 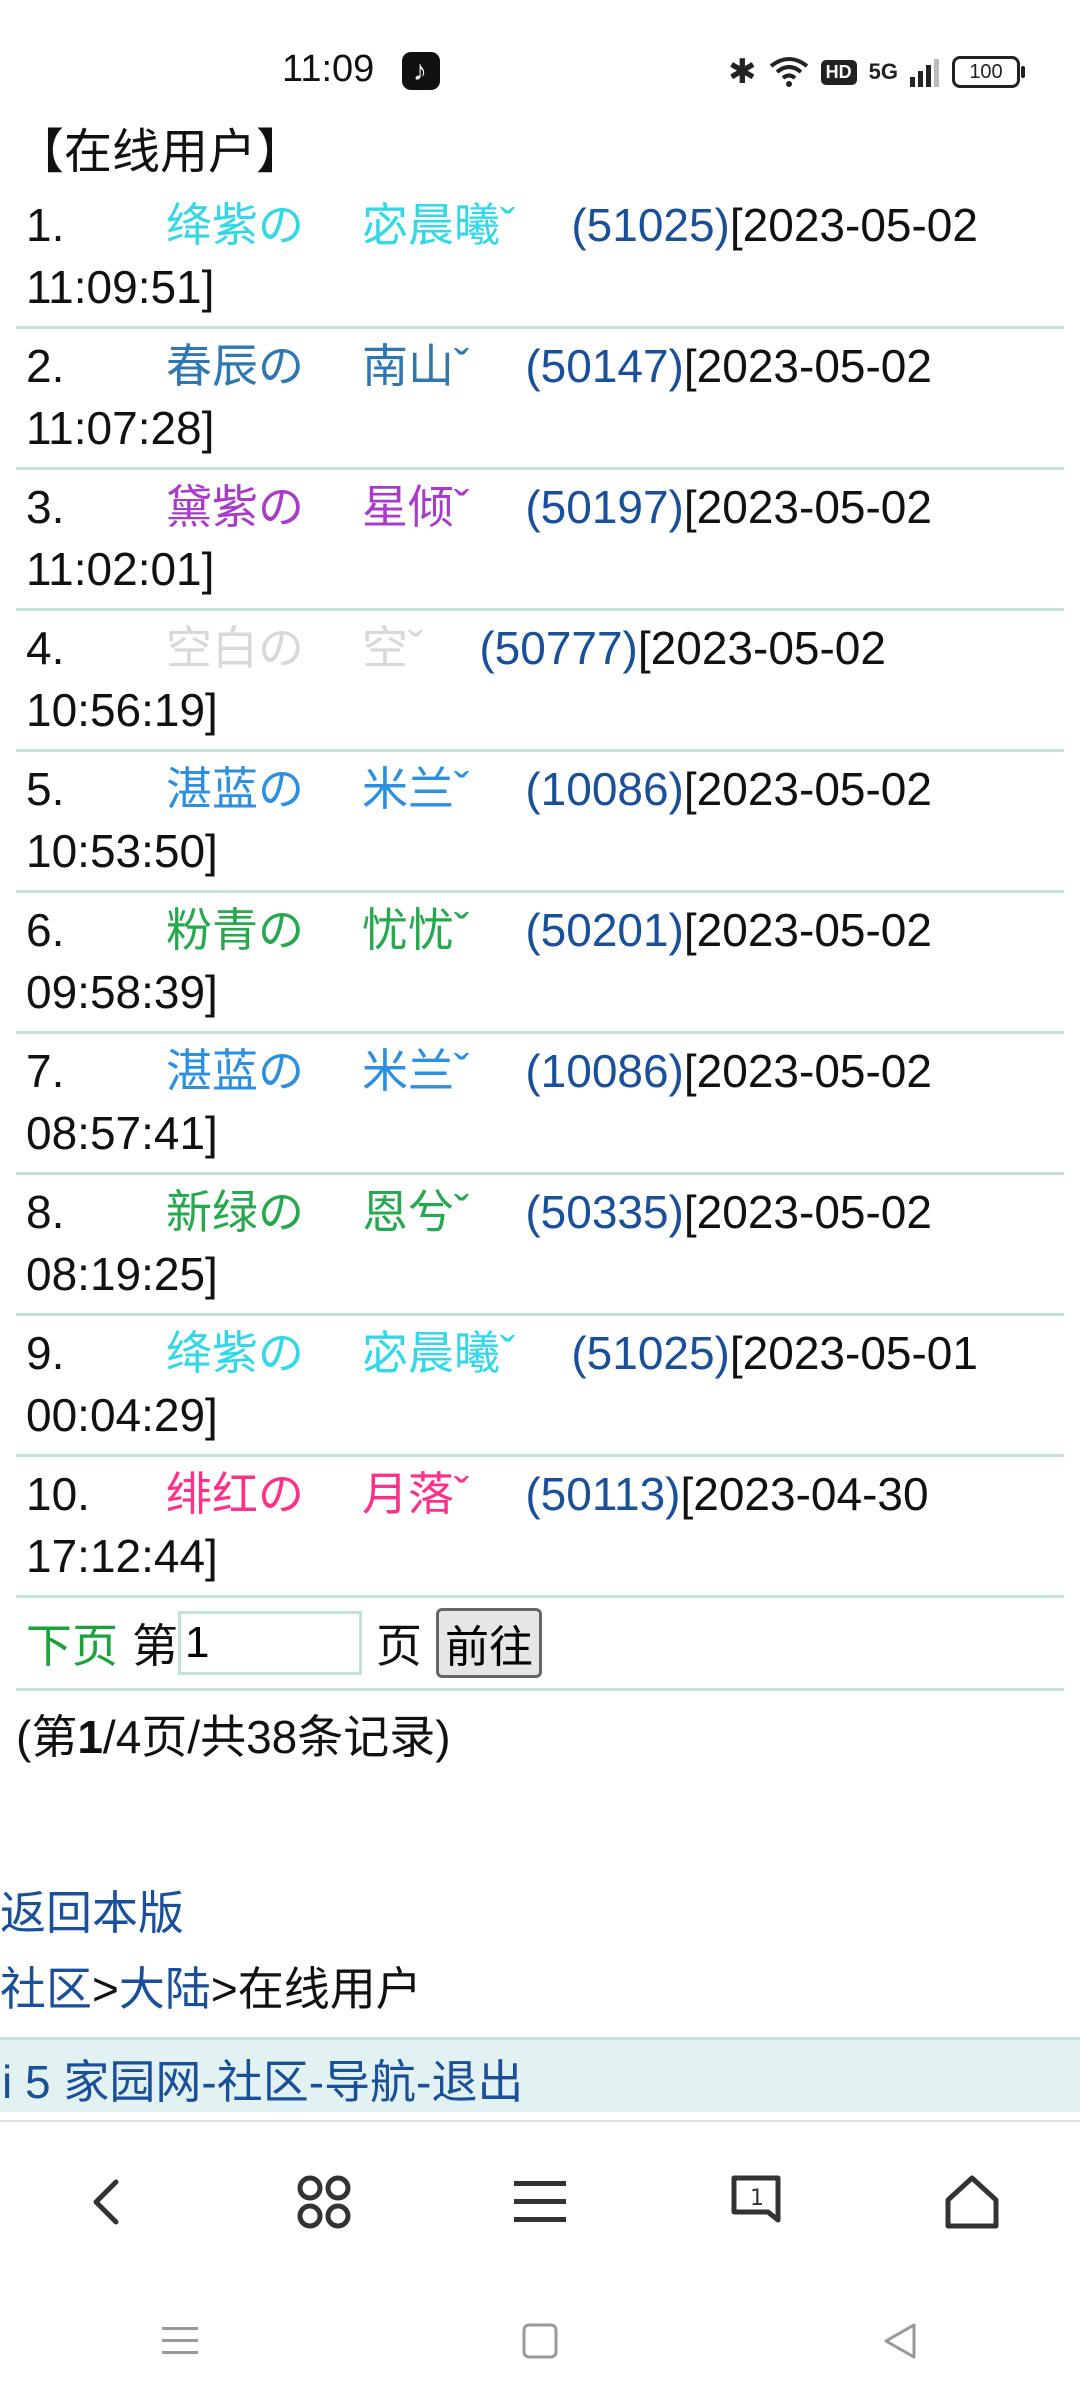 What do you see at coordinates (540, 1245) in the screenshot?
I see `list-item: 8. 新绿の 恩兮ˇ (50335)[2023-05-02 08:19:25]` at bounding box center [540, 1245].